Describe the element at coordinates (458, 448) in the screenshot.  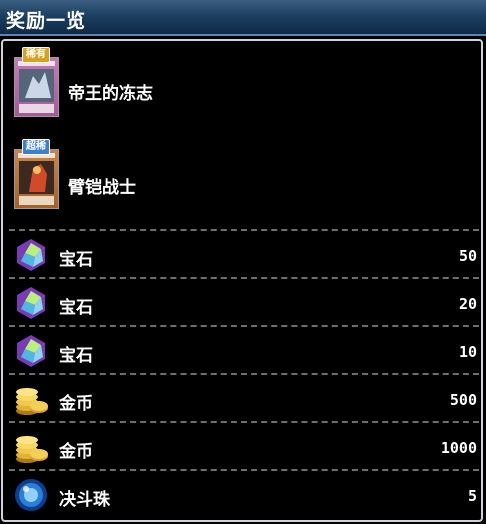
I see `item-quantity: 1000` at that location.